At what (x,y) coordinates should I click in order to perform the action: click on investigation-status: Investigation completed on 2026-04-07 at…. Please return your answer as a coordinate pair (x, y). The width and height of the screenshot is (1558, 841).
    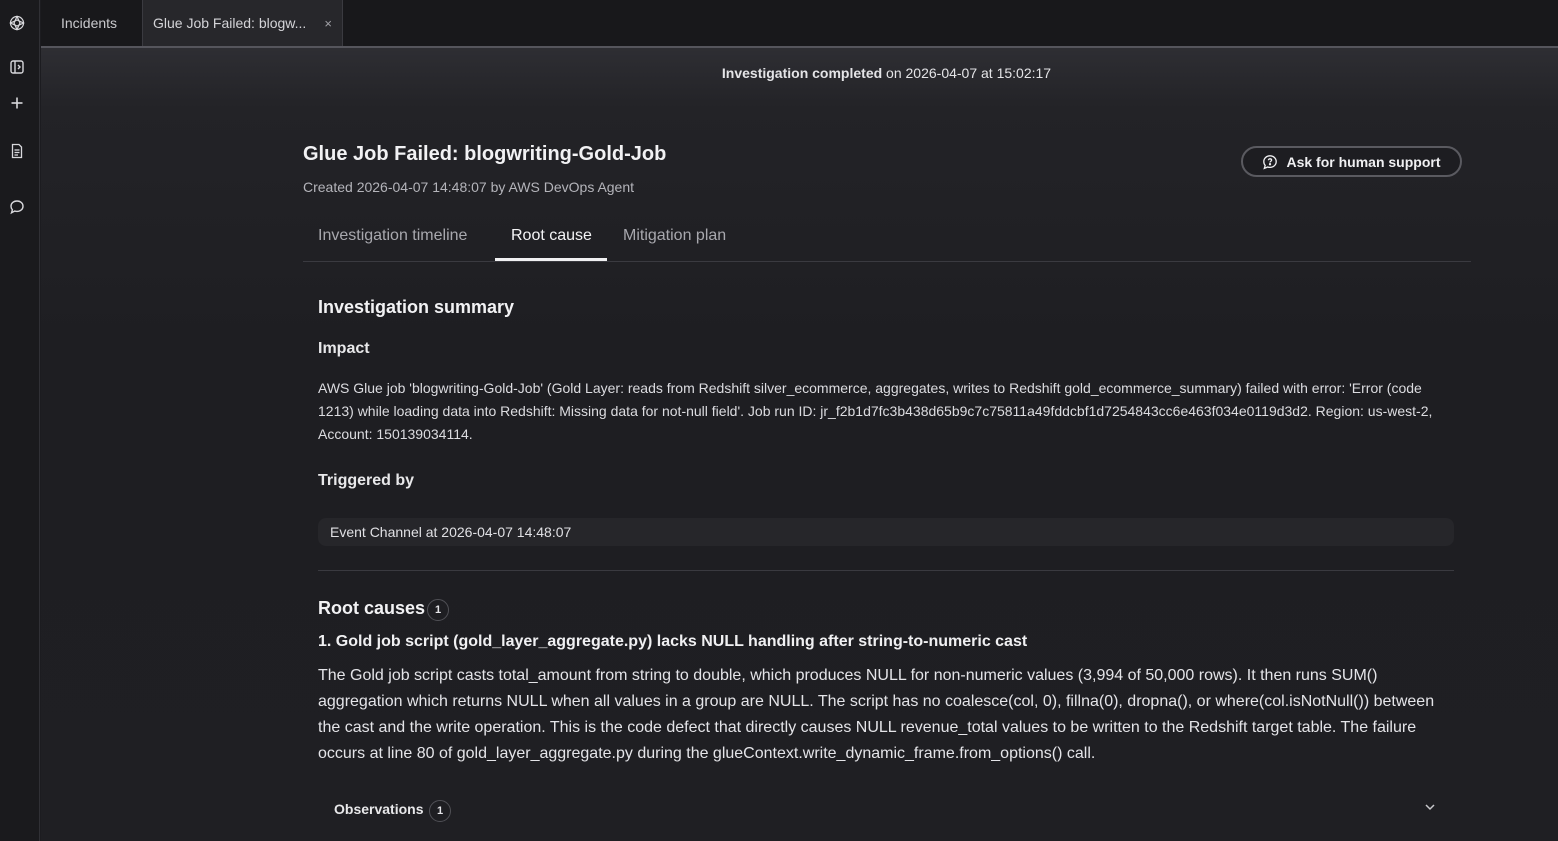
    Looking at the image, I should click on (799, 73).